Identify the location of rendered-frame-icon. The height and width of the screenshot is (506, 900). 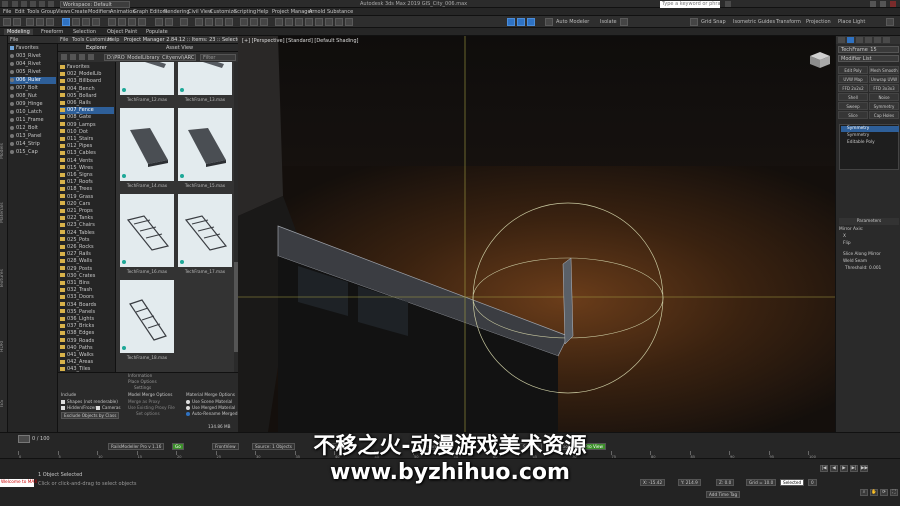
(339, 22).